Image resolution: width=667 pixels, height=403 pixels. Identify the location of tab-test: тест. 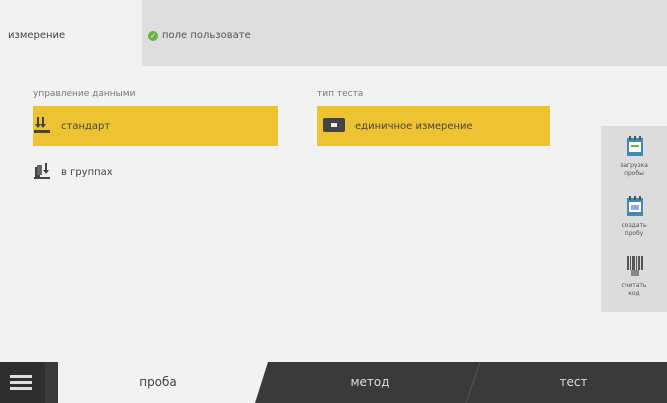
(573, 382).